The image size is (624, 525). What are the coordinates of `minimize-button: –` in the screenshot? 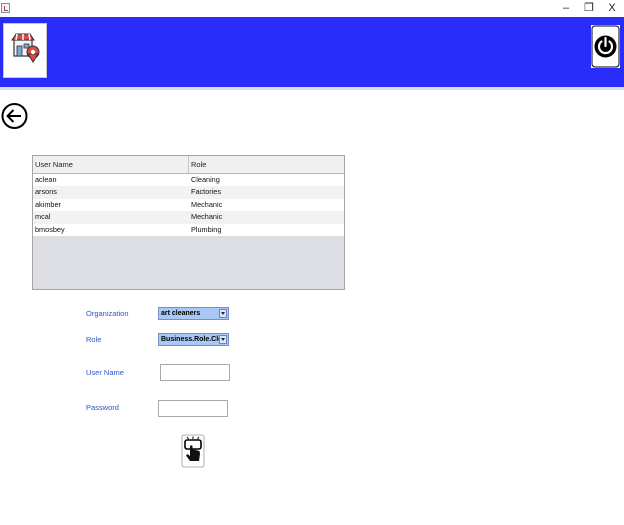 It's located at (566, 8).